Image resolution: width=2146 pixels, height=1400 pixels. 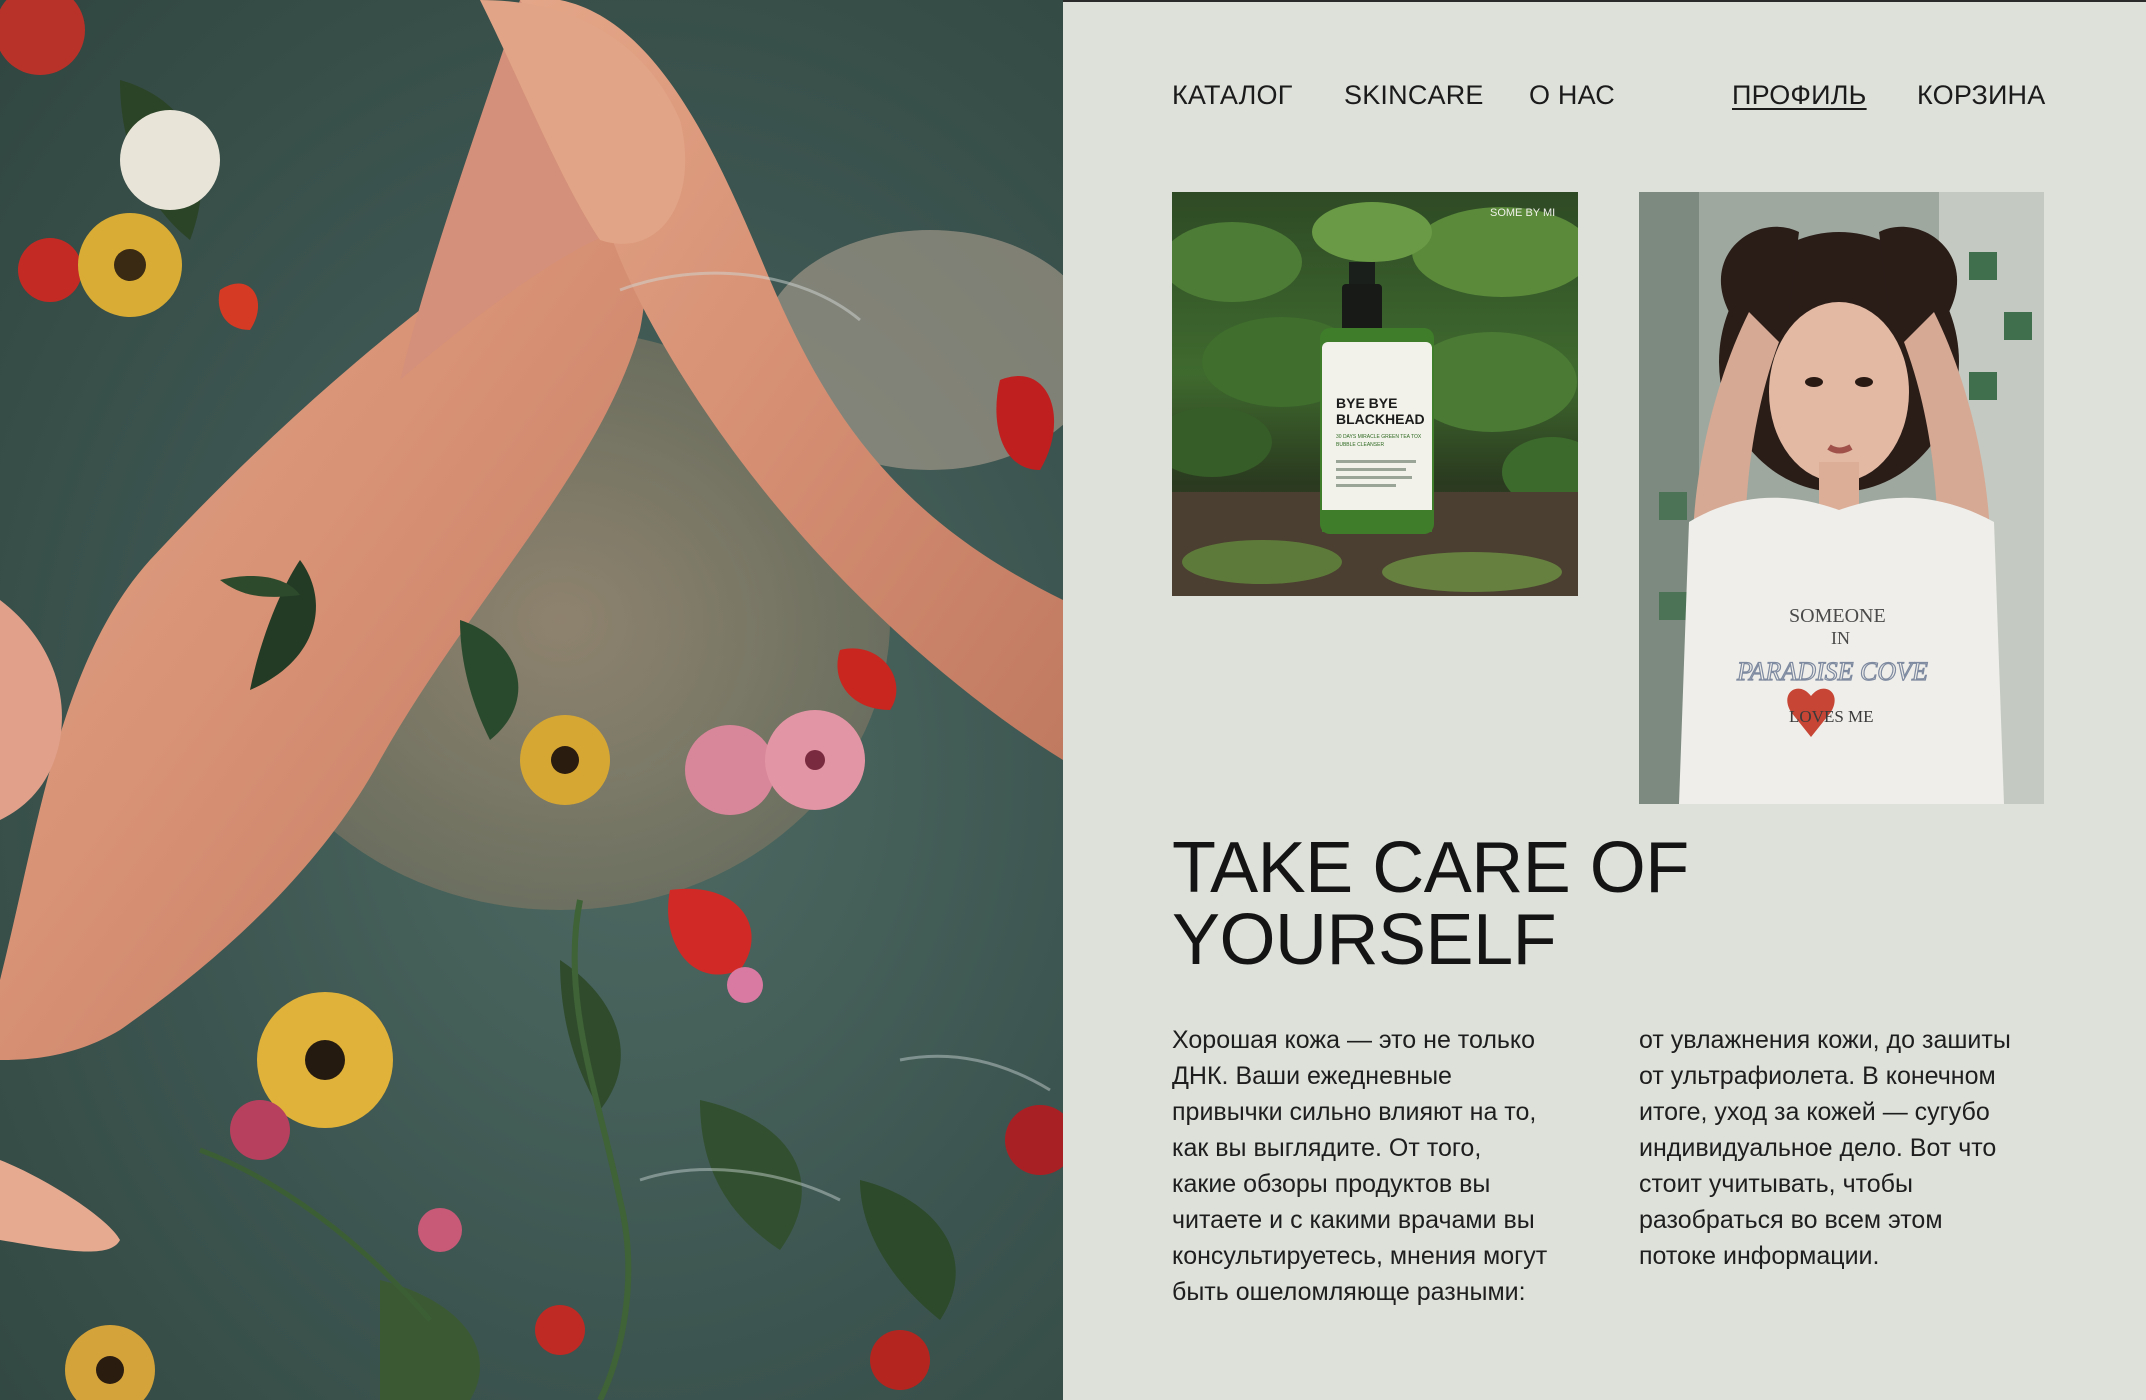 What do you see at coordinates (1414, 95) in the screenshot?
I see `nav-skincare: SKINCARE` at bounding box center [1414, 95].